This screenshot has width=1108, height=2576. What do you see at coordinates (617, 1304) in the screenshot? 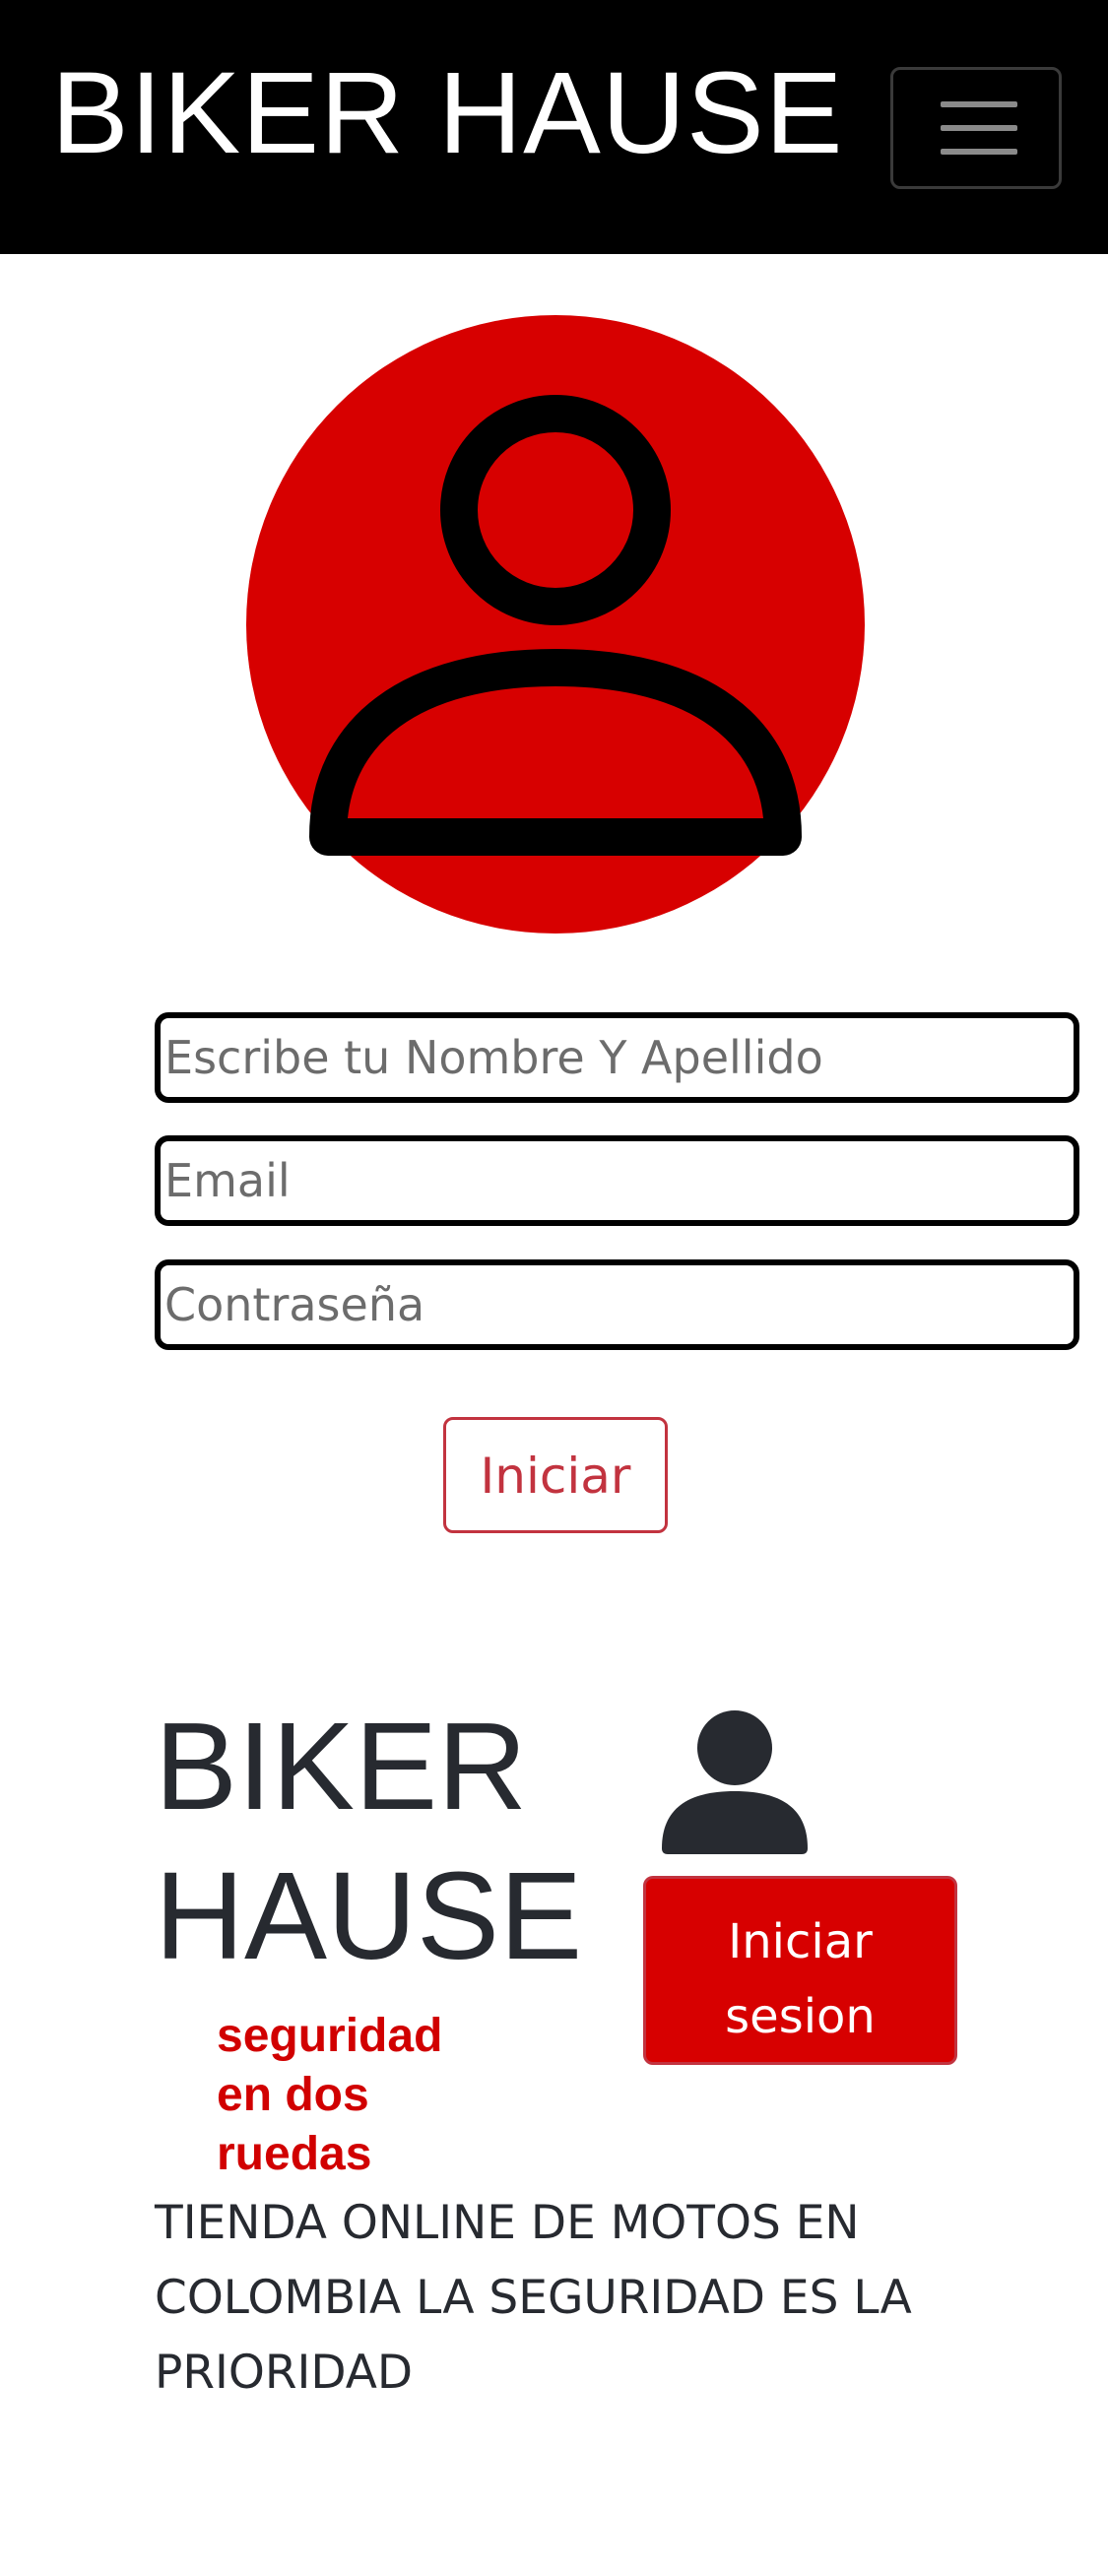
I see `password-input` at bounding box center [617, 1304].